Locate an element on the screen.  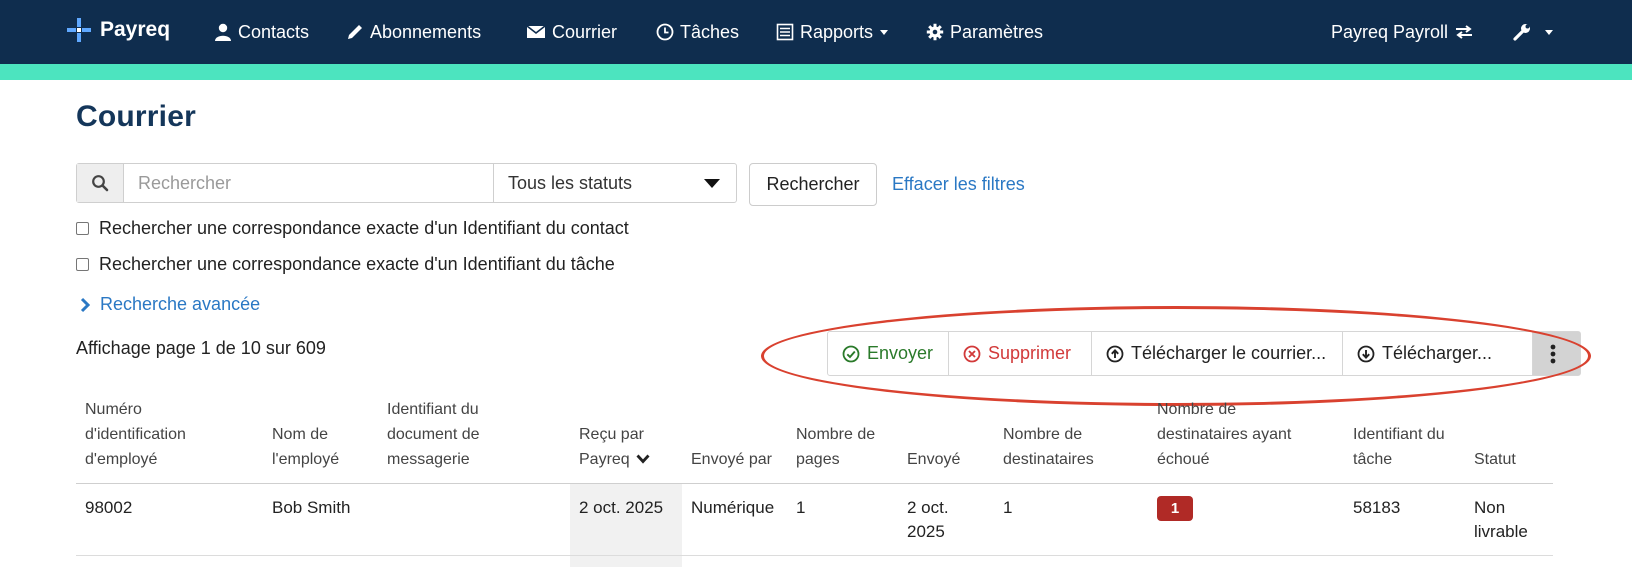
nav-taches: Tâches is located at coordinates (697, 32).